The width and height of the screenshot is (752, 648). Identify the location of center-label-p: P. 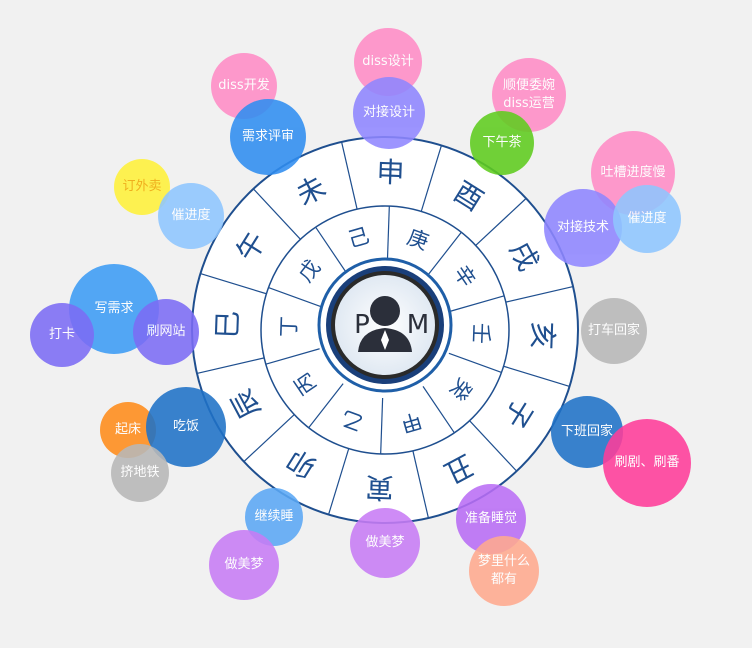
(362, 325).